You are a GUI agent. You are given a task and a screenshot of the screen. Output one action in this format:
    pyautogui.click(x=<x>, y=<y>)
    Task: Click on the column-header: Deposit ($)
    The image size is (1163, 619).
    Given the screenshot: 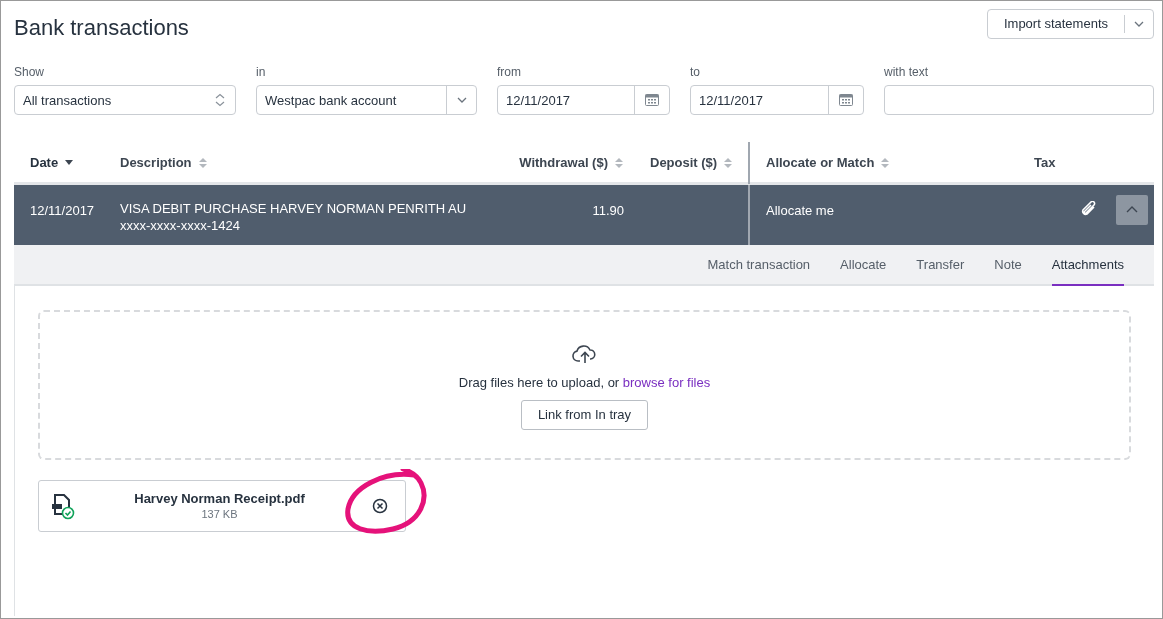 What is the action you would take?
    pyautogui.click(x=684, y=163)
    